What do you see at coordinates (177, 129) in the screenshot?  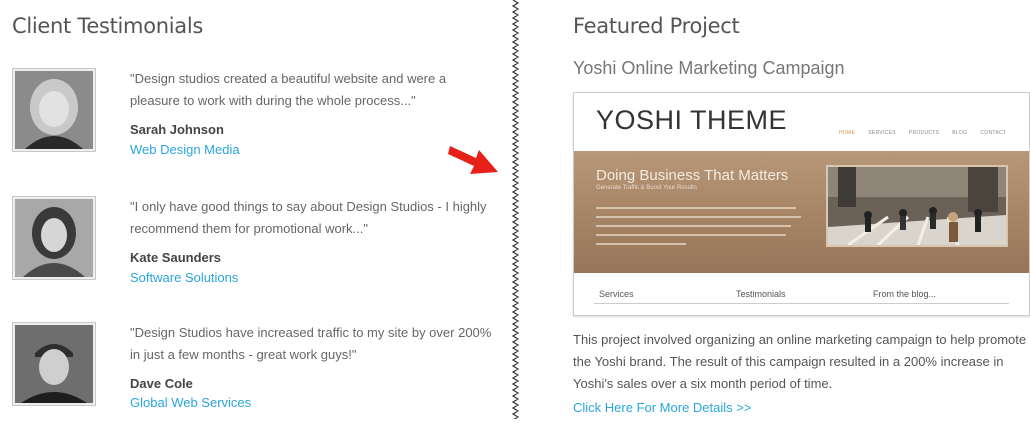 I see `testimonial-author: Sarah Johnson` at bounding box center [177, 129].